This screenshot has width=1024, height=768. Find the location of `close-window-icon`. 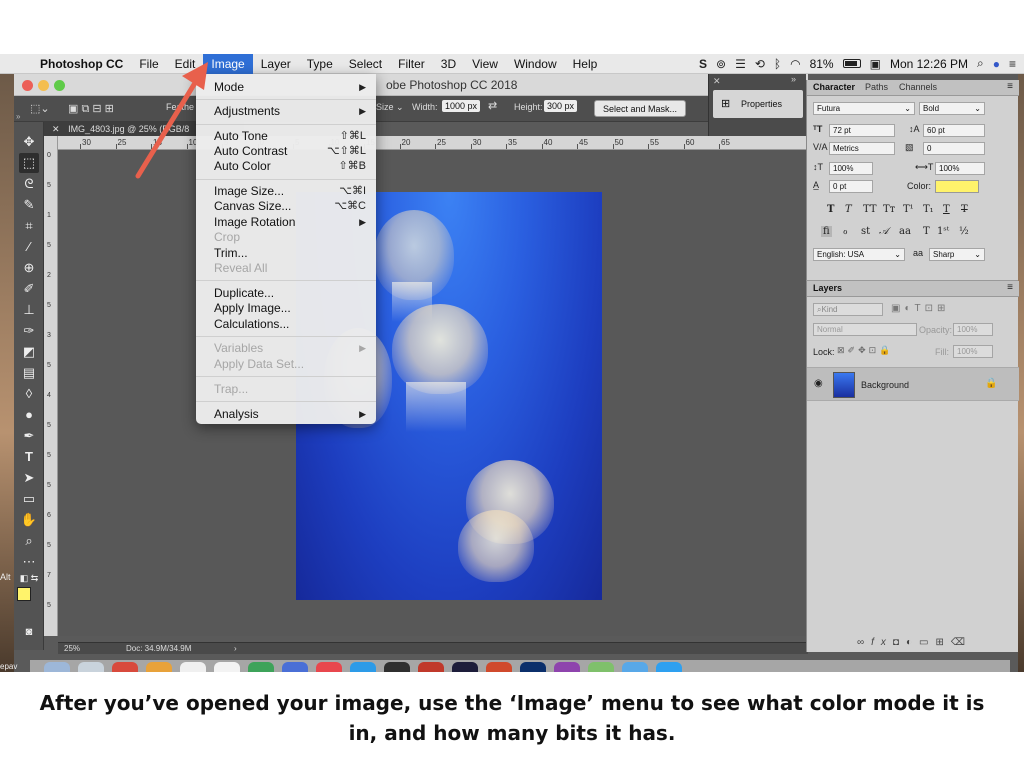

close-window-icon is located at coordinates (27, 85).